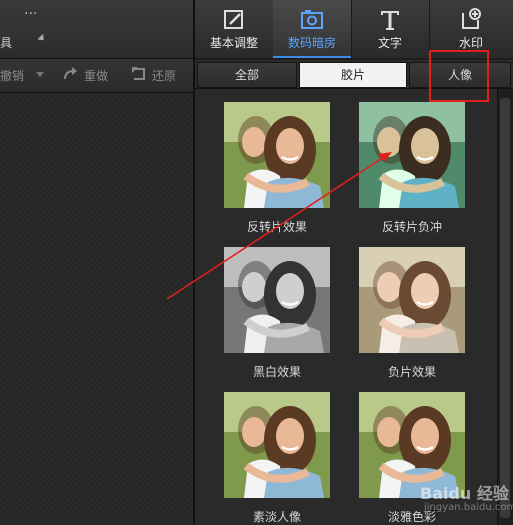 The height and width of the screenshot is (525, 513). I want to click on effect-tile: 反转片负冲, so click(412, 168).